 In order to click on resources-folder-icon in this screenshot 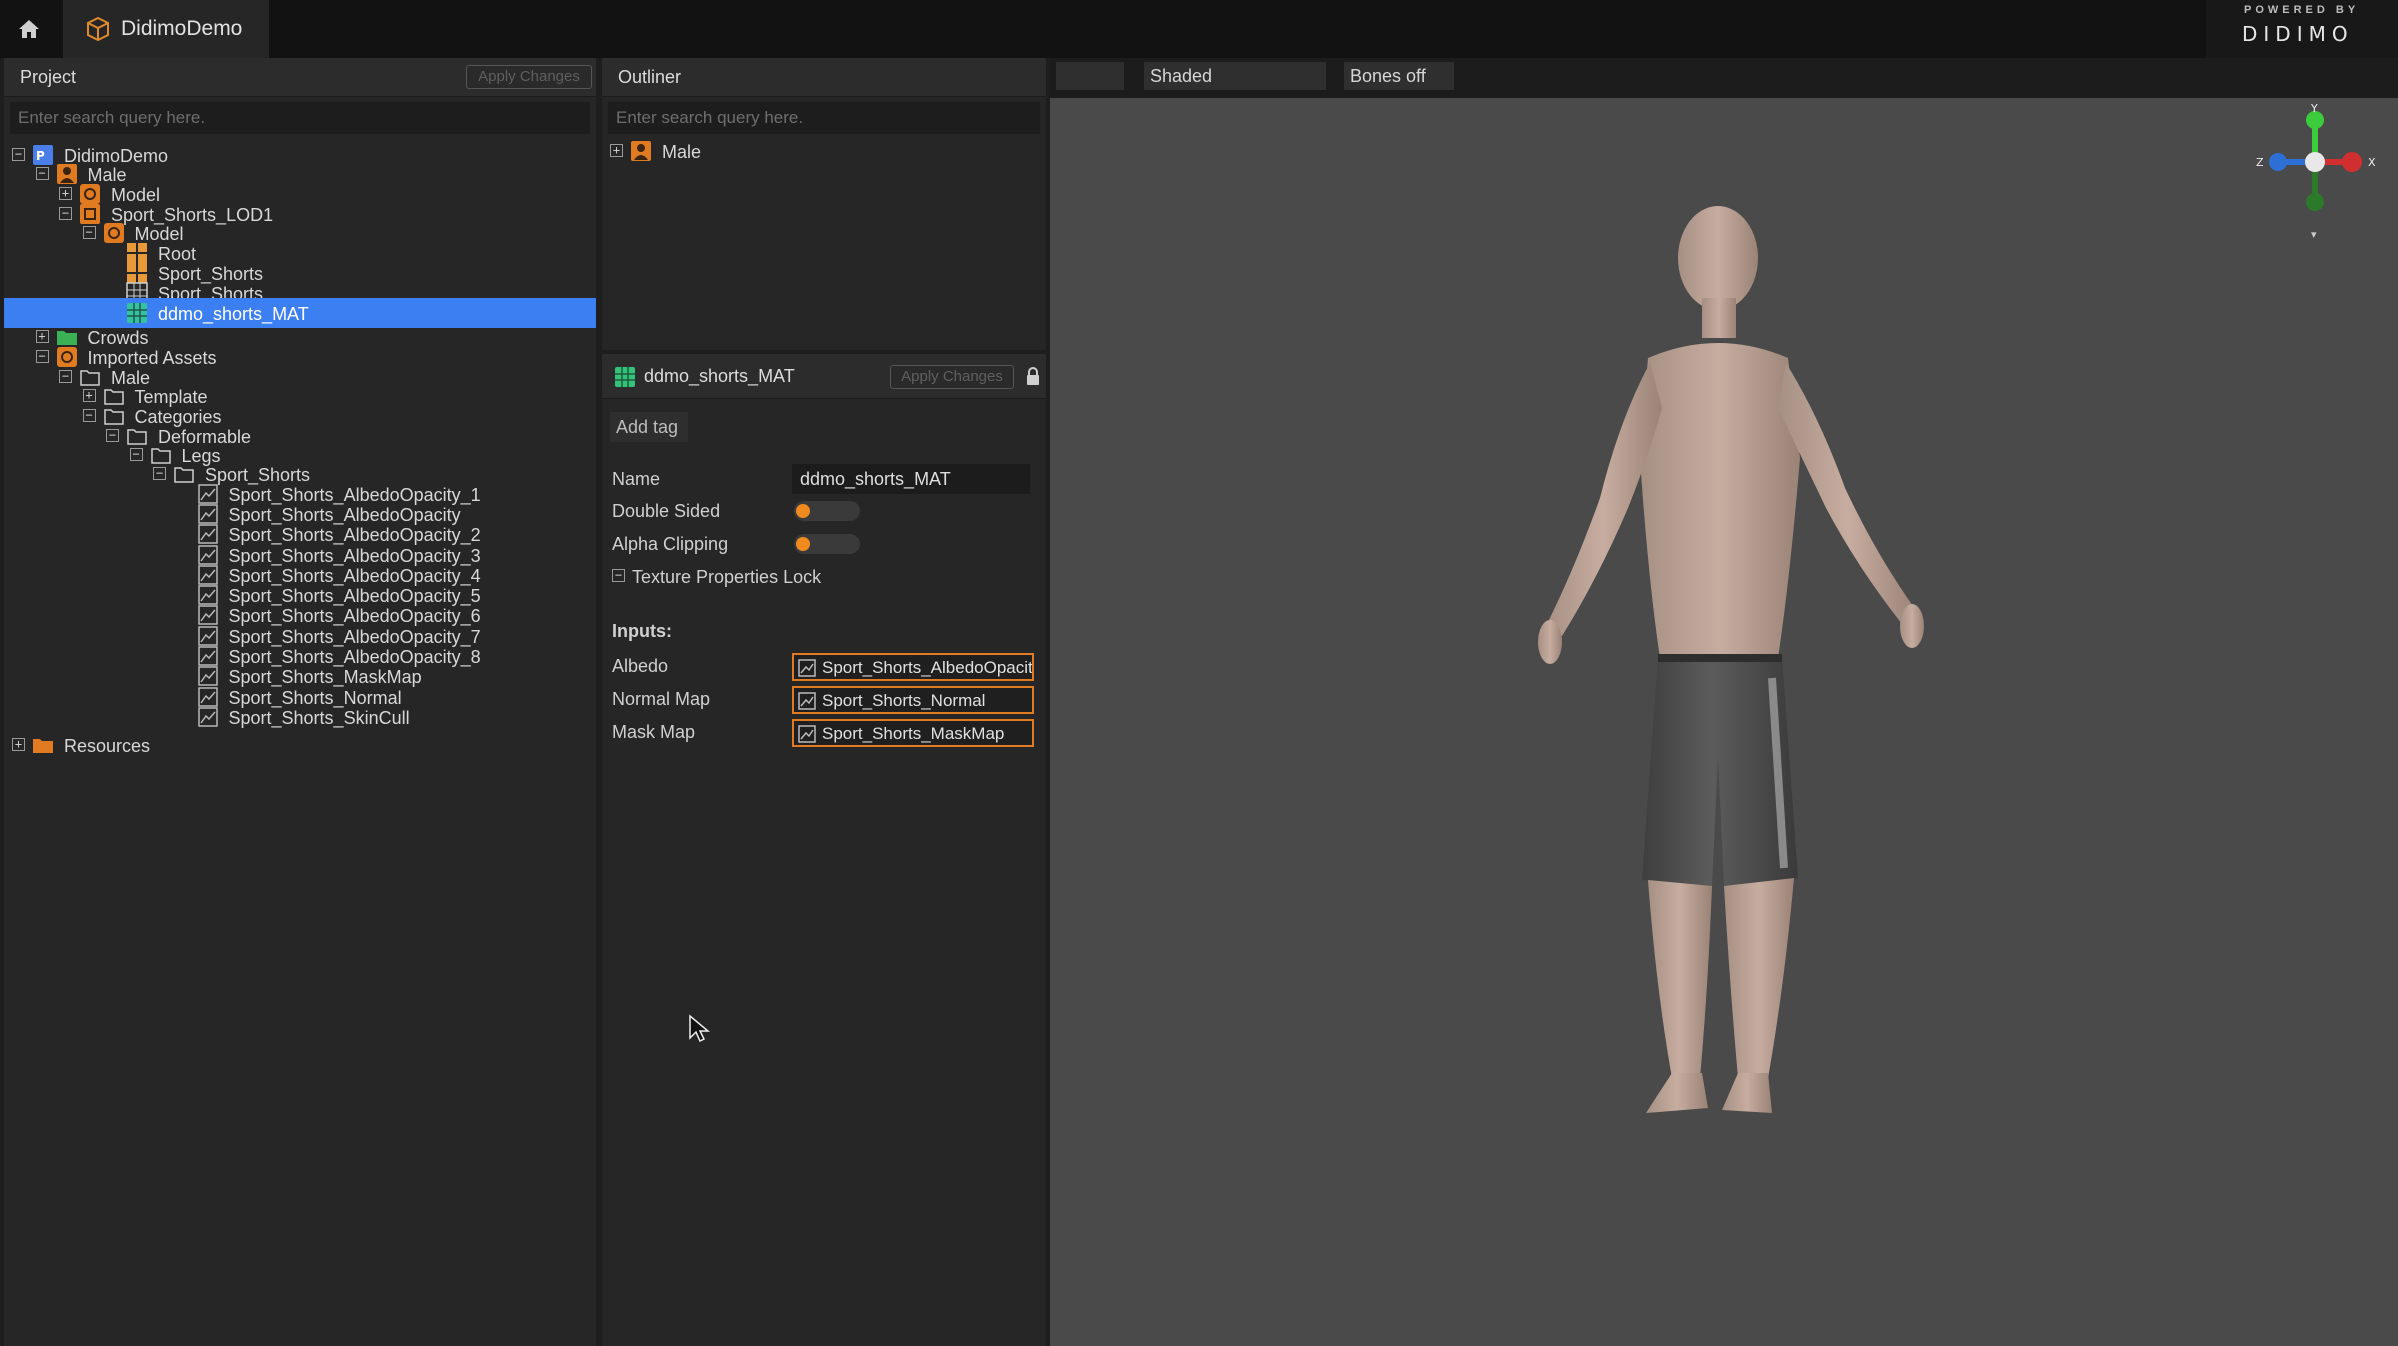, I will do `click(43, 746)`.